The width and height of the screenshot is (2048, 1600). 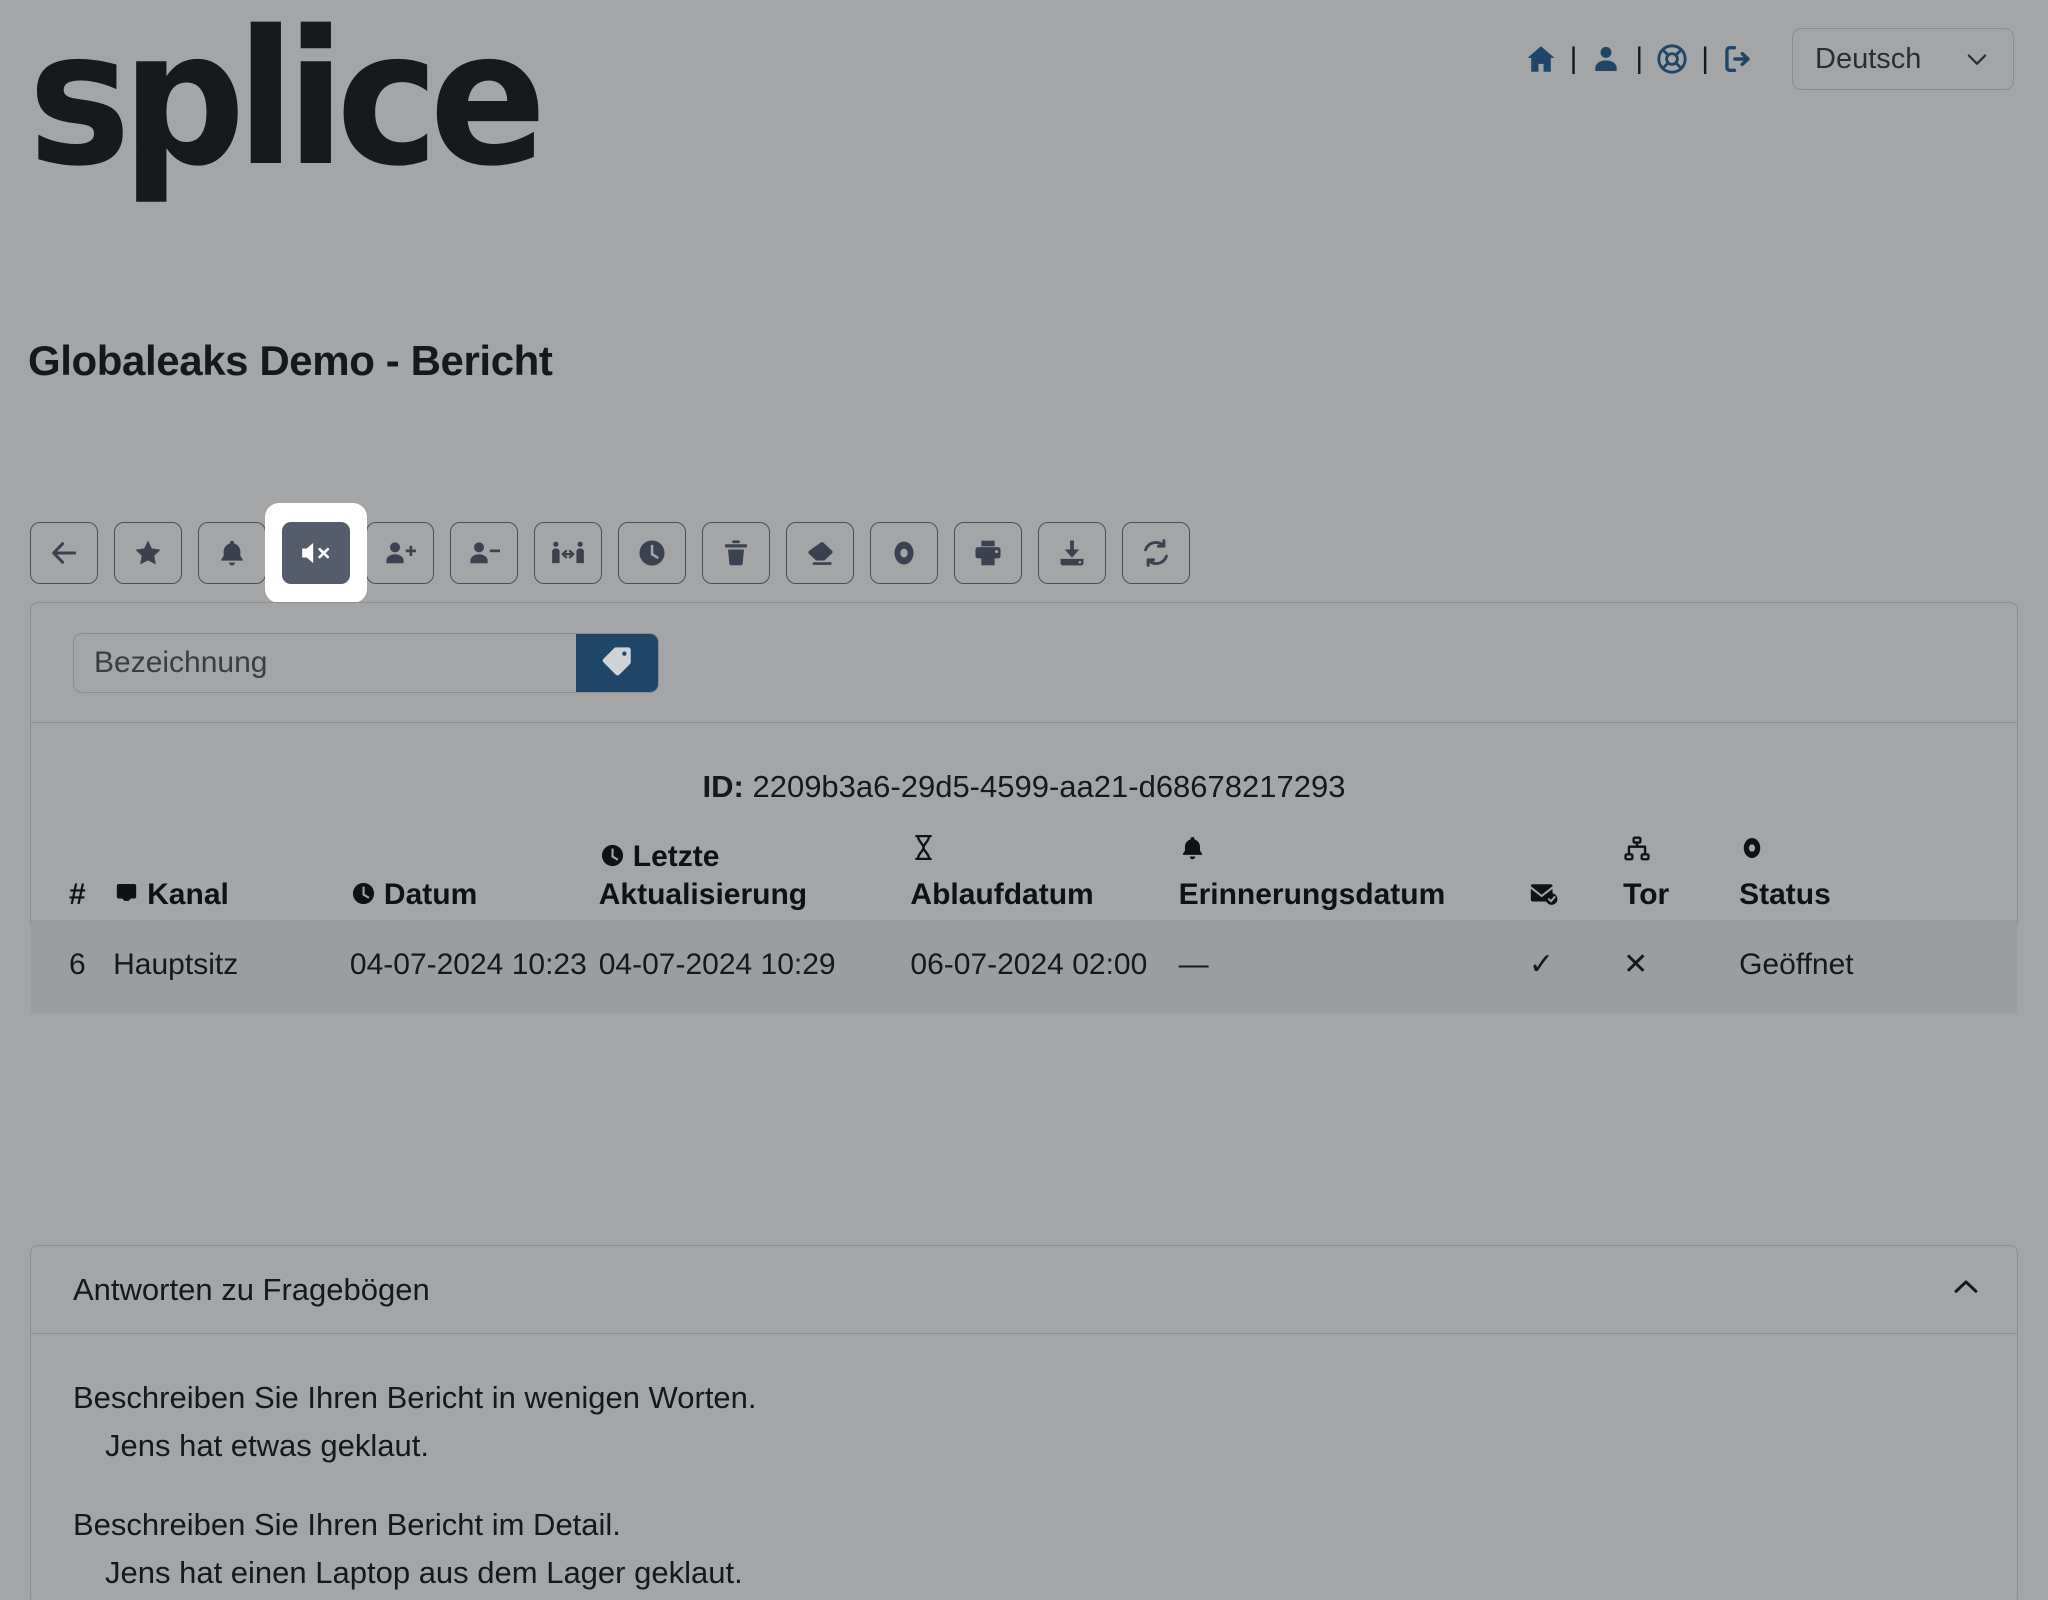 What do you see at coordinates (1024, 1290) in the screenshot?
I see `accordion-header: Antworten zu Fragebögen` at bounding box center [1024, 1290].